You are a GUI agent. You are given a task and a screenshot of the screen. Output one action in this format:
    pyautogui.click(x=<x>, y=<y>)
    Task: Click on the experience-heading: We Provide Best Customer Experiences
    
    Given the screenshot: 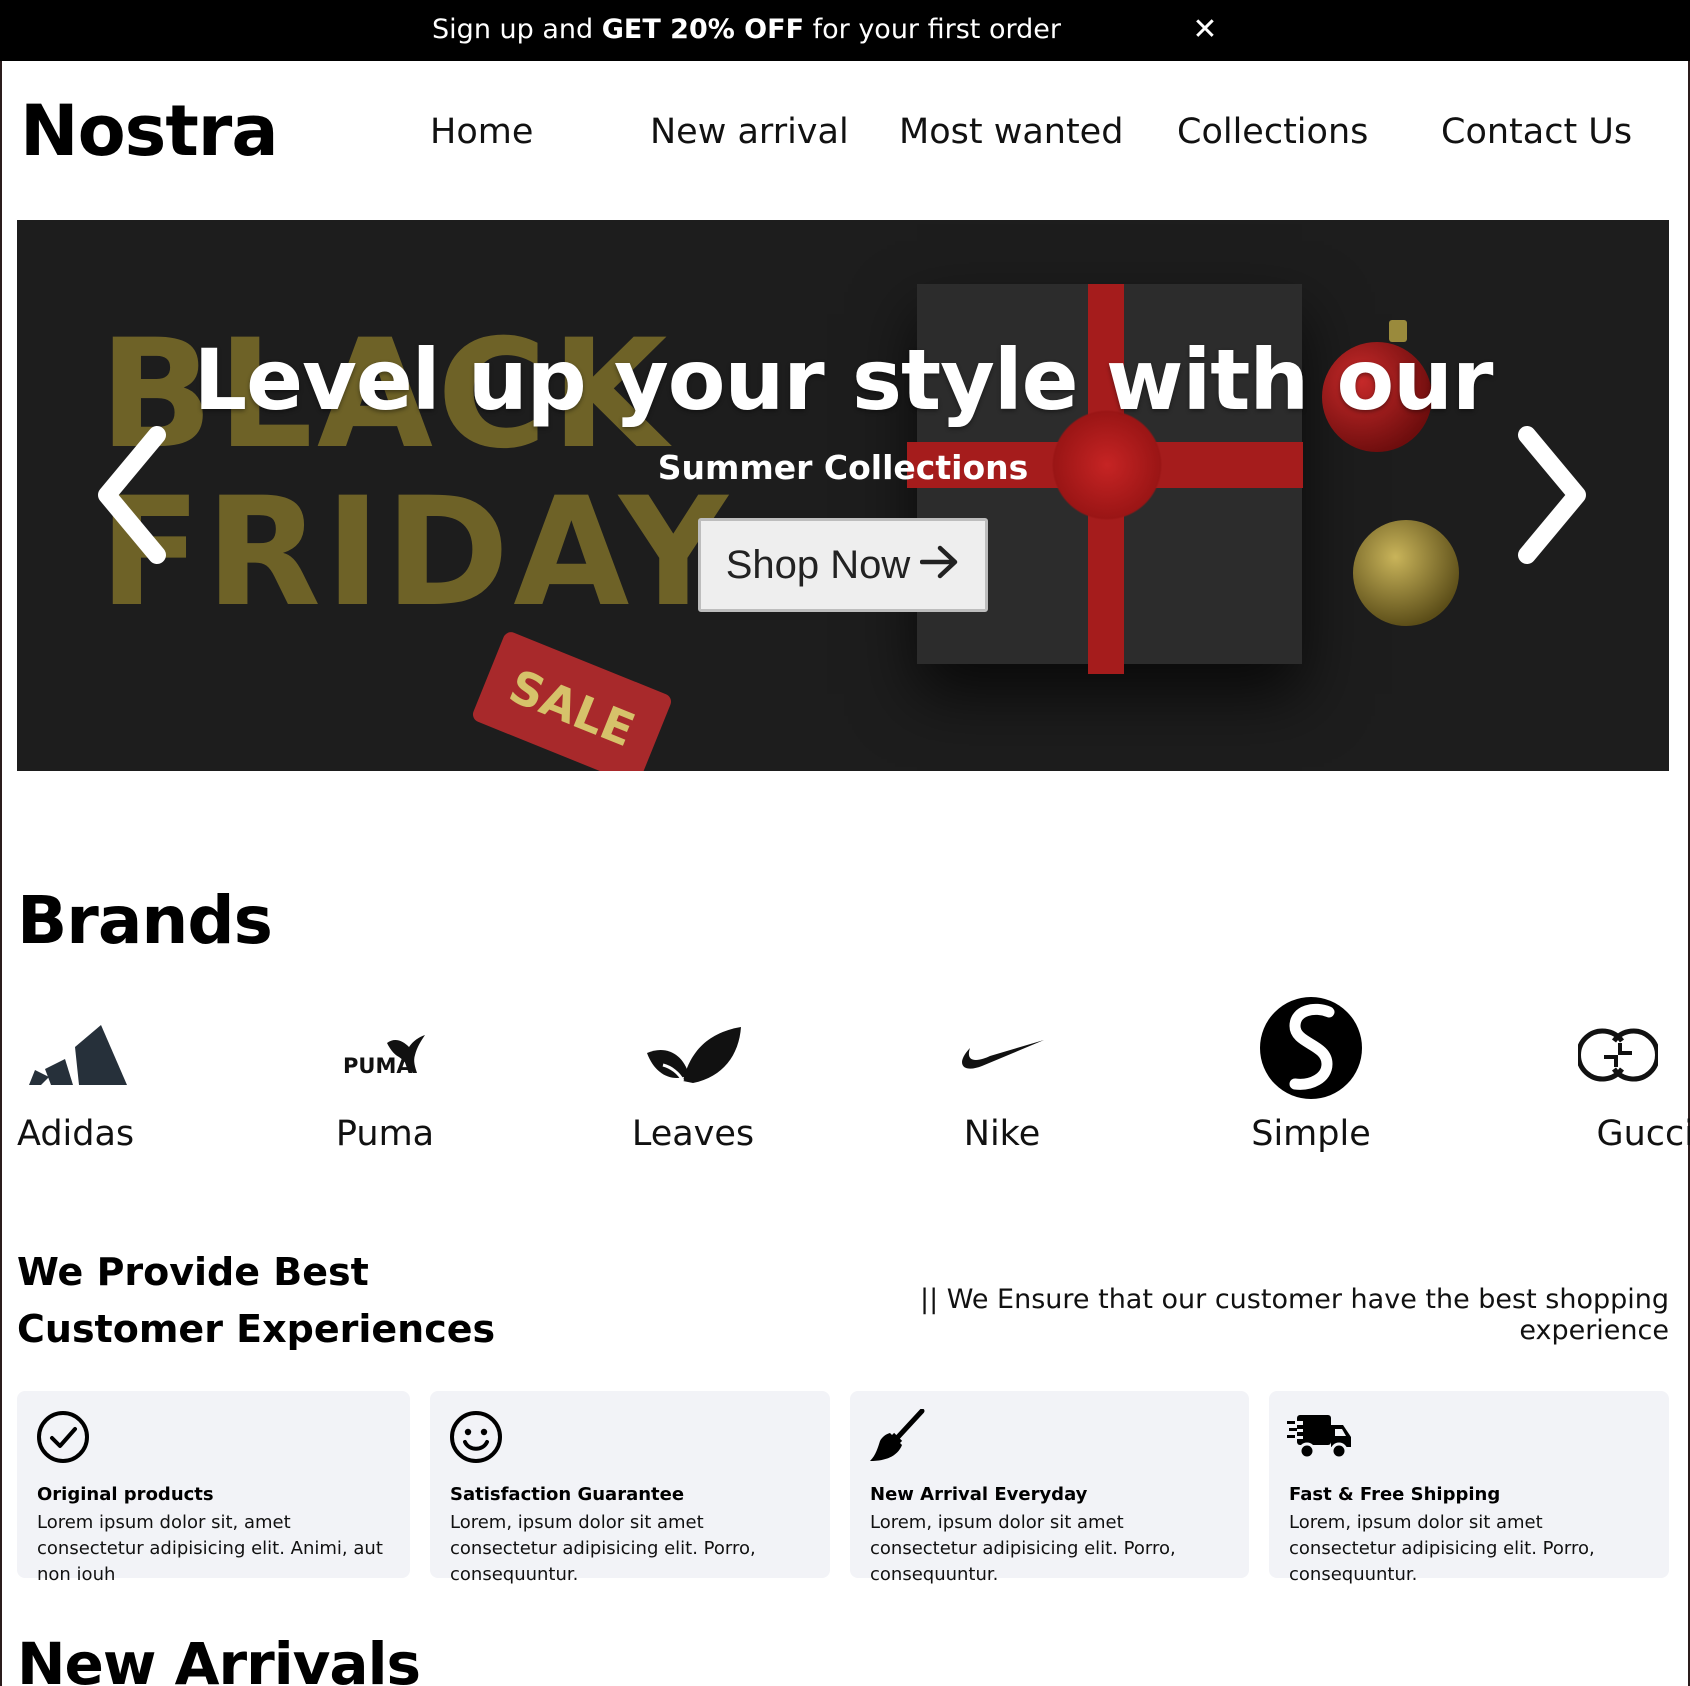 What is the action you would take?
    pyautogui.click(x=256, y=1301)
    